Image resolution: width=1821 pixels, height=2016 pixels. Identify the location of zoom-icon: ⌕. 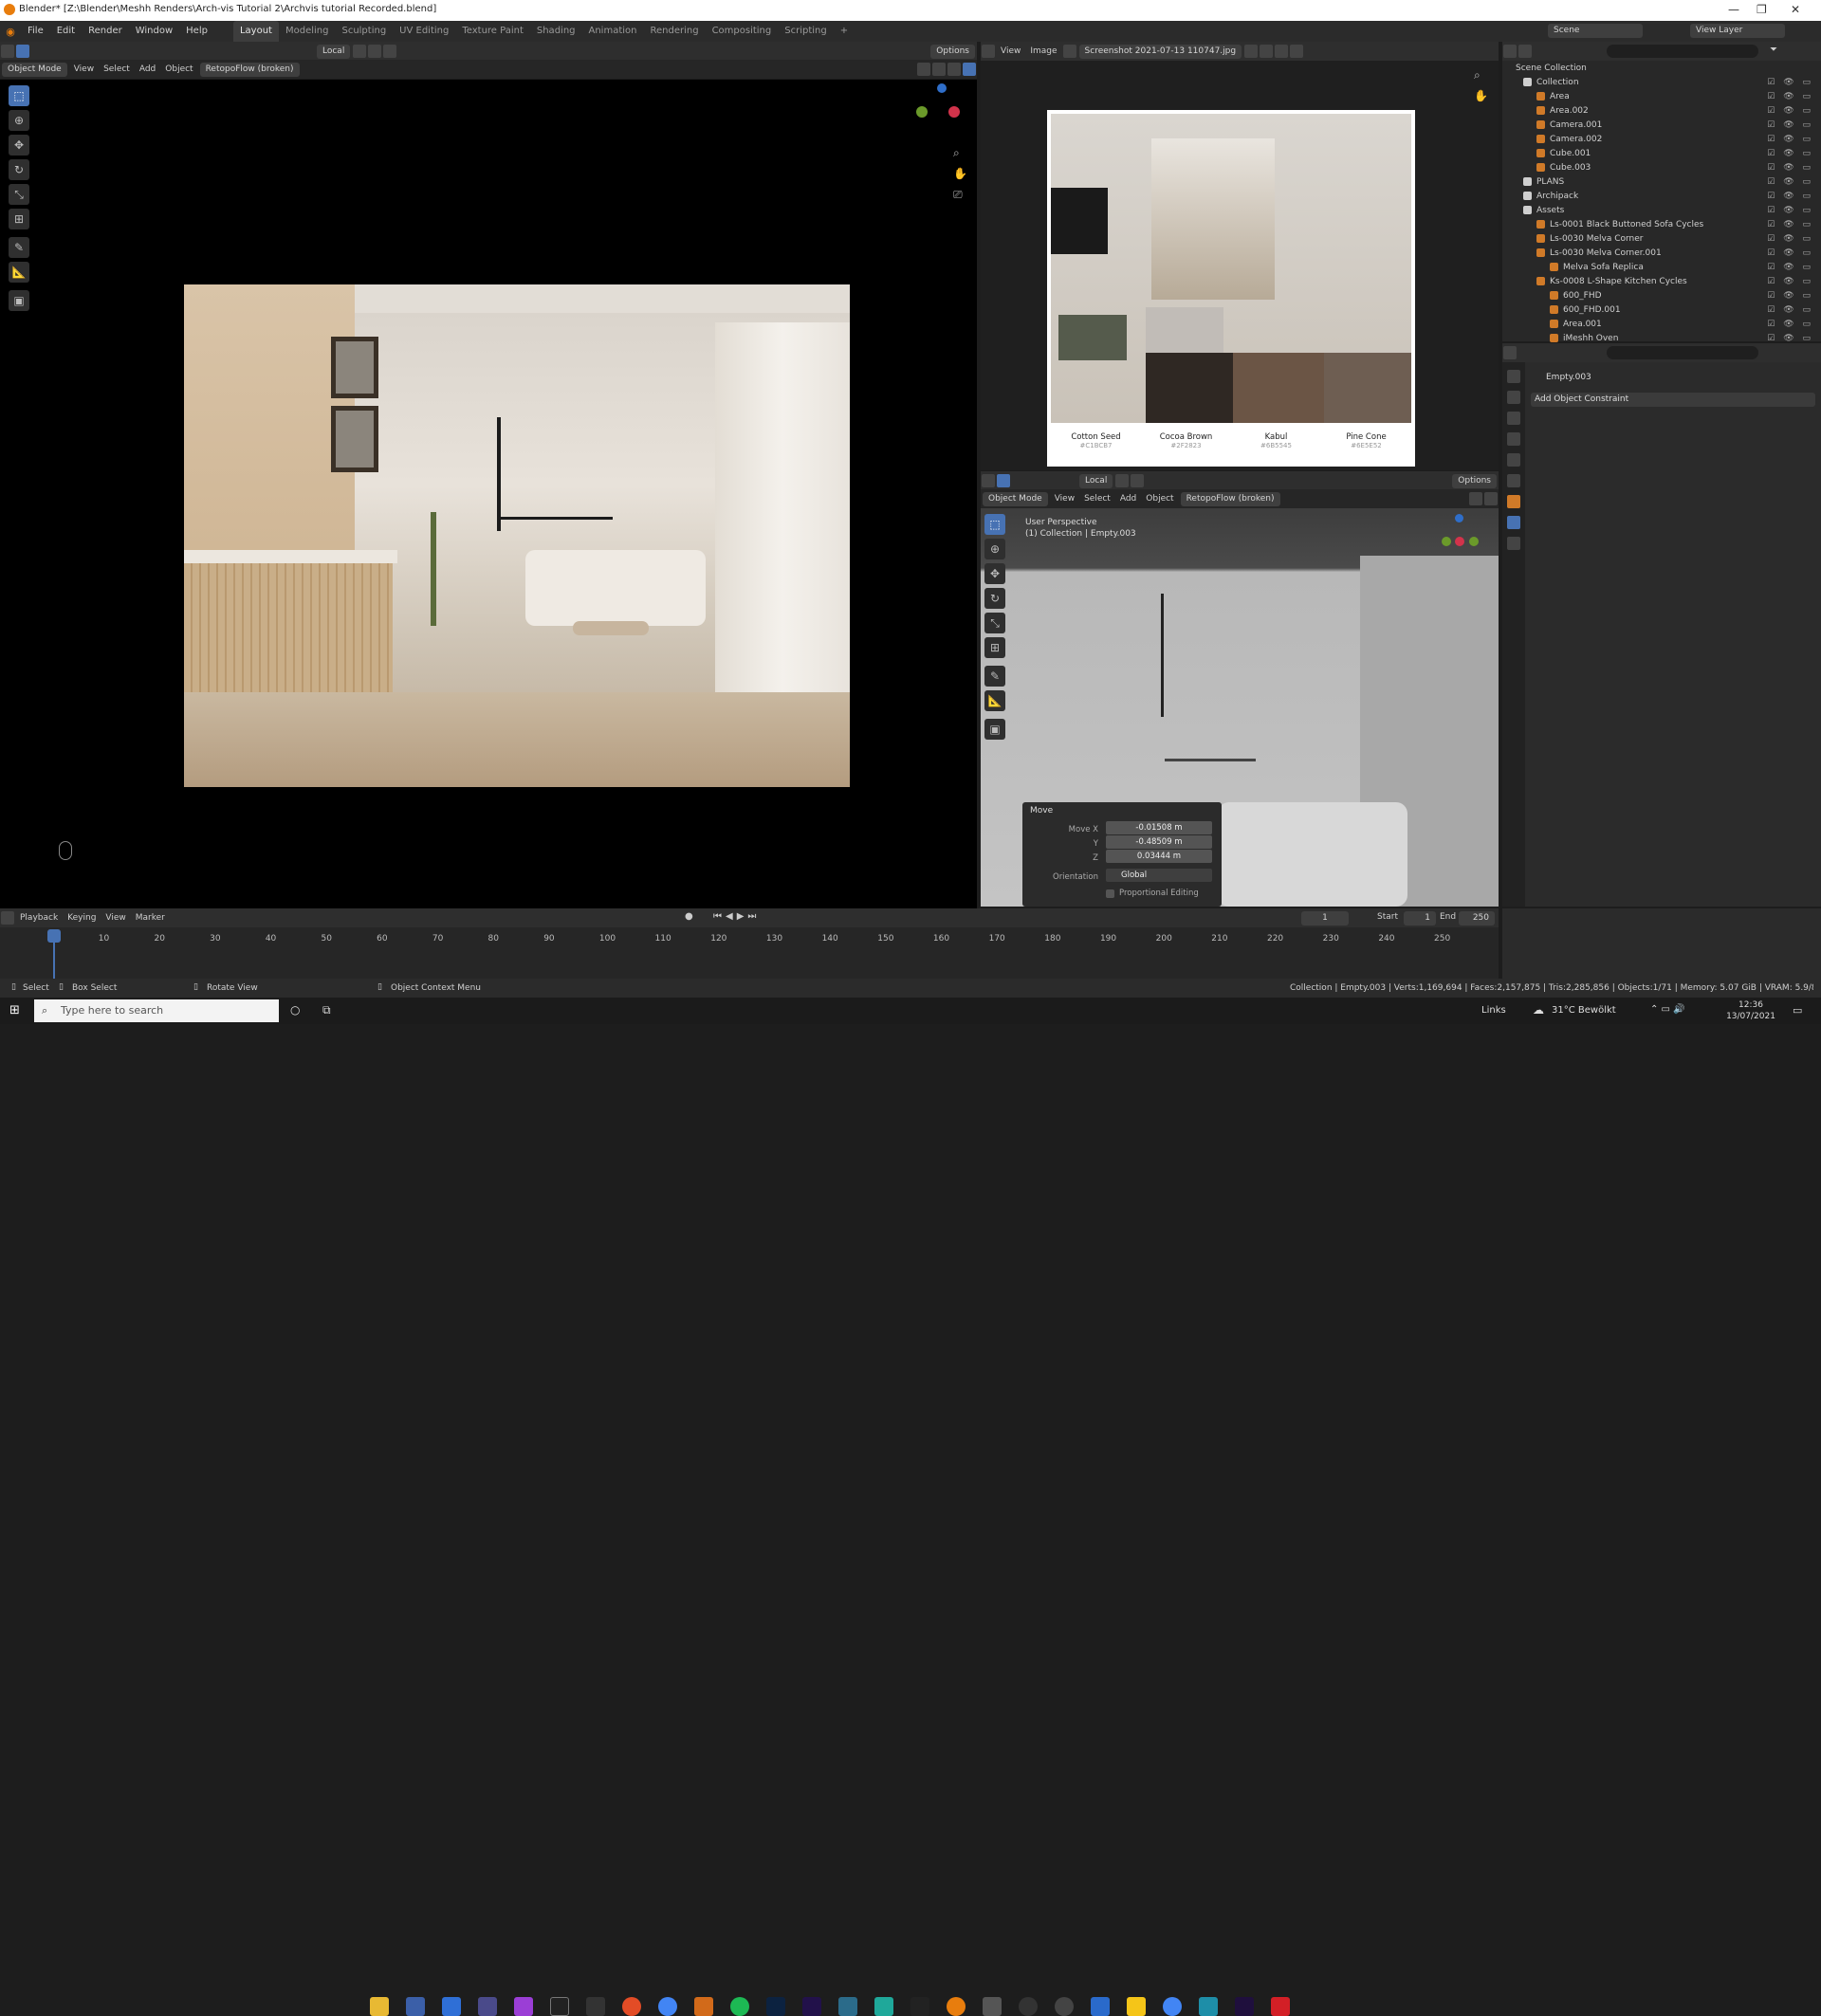
(956, 153).